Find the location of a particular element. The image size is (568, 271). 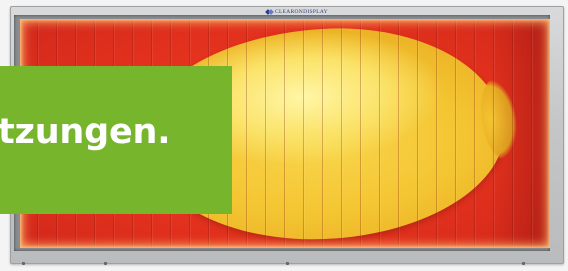

banner-headline: tzungen. is located at coordinates (85, 132).